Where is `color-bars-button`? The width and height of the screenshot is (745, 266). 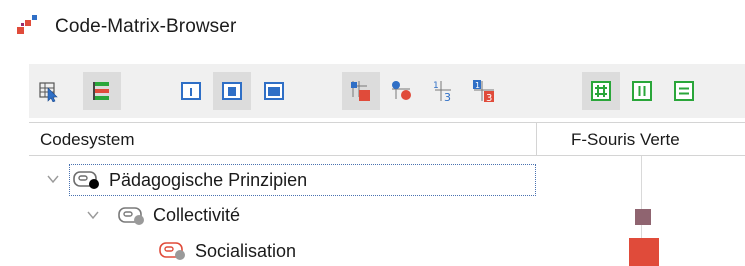 color-bars-button is located at coordinates (102, 91).